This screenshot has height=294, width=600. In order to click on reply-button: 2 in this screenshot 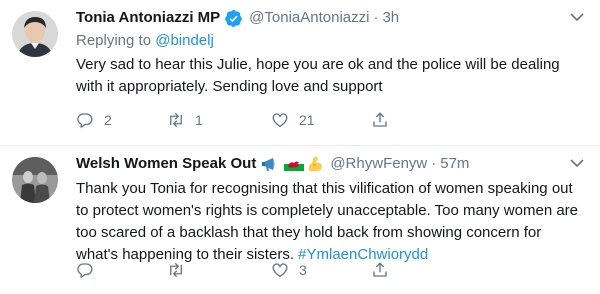, I will do `click(94, 120)`.